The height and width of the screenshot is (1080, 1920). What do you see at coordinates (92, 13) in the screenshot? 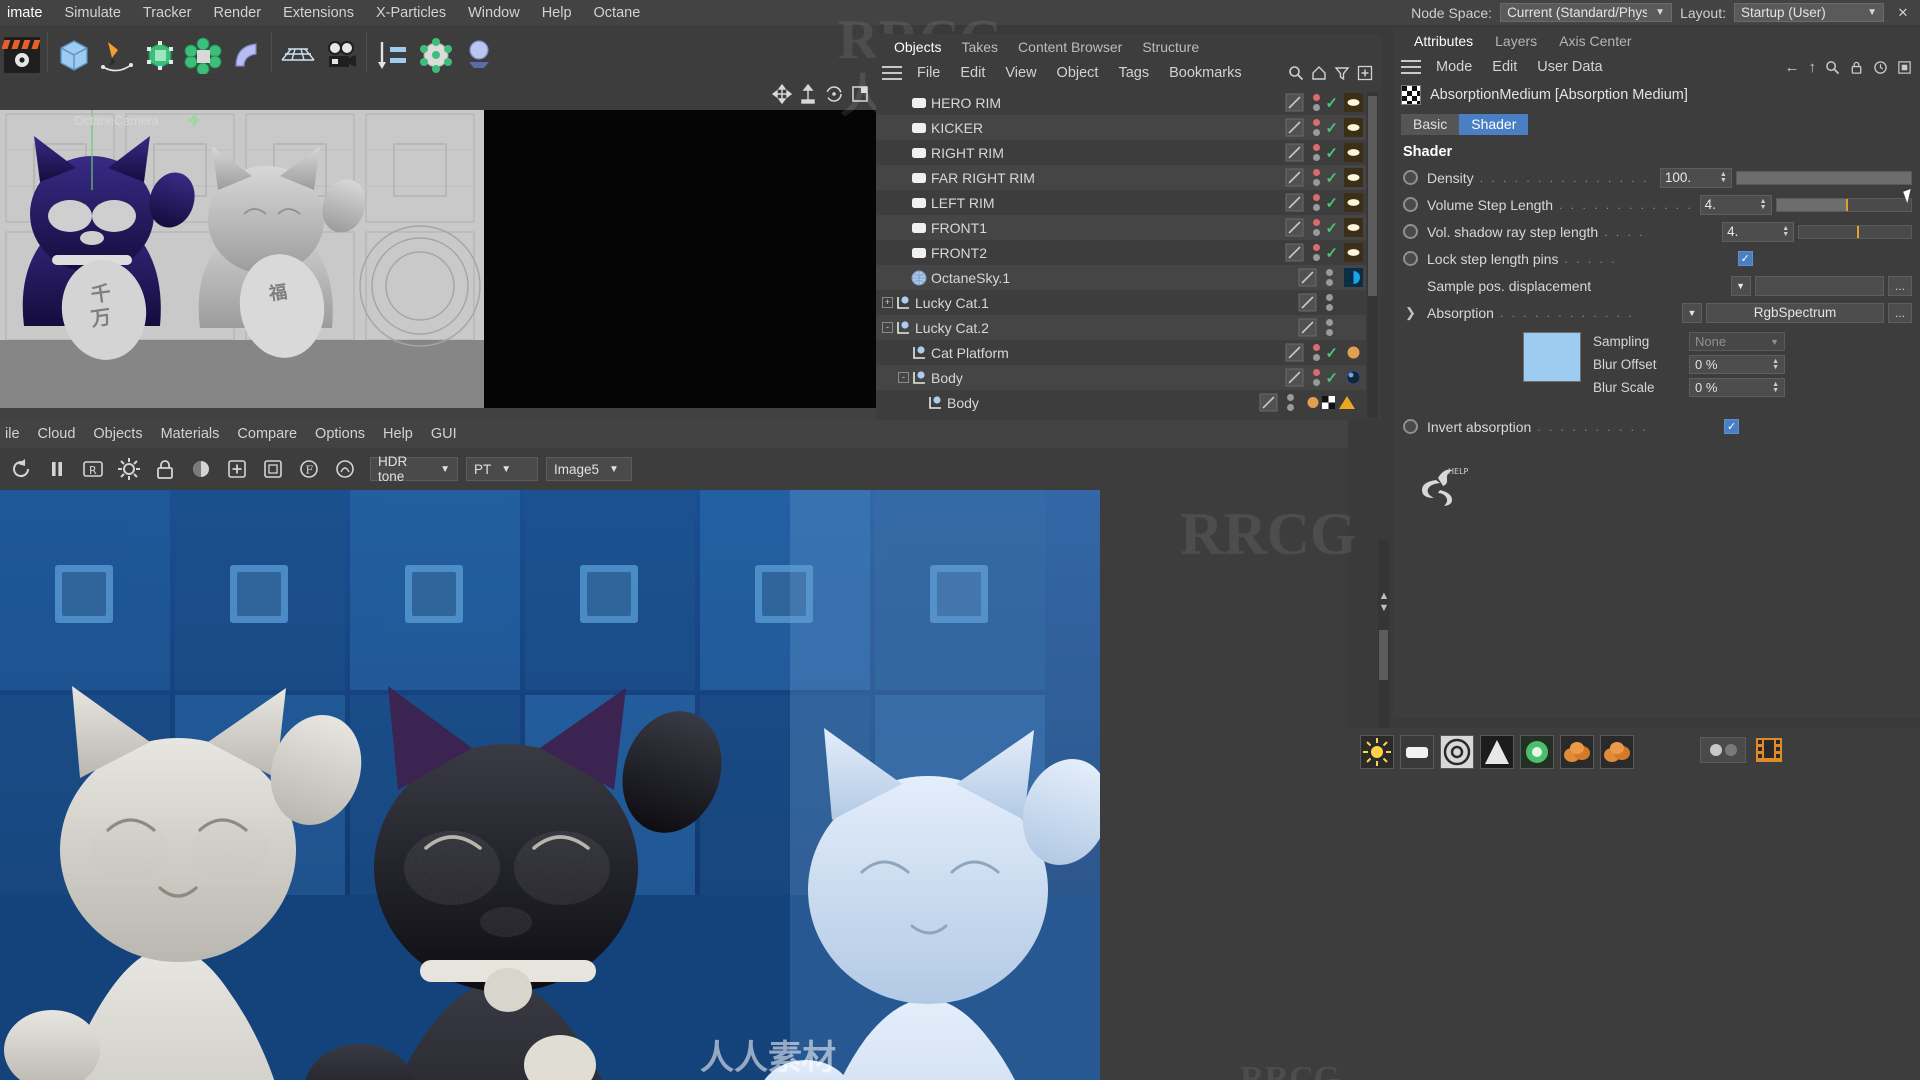
I see `menu-simulate: Simulate` at bounding box center [92, 13].